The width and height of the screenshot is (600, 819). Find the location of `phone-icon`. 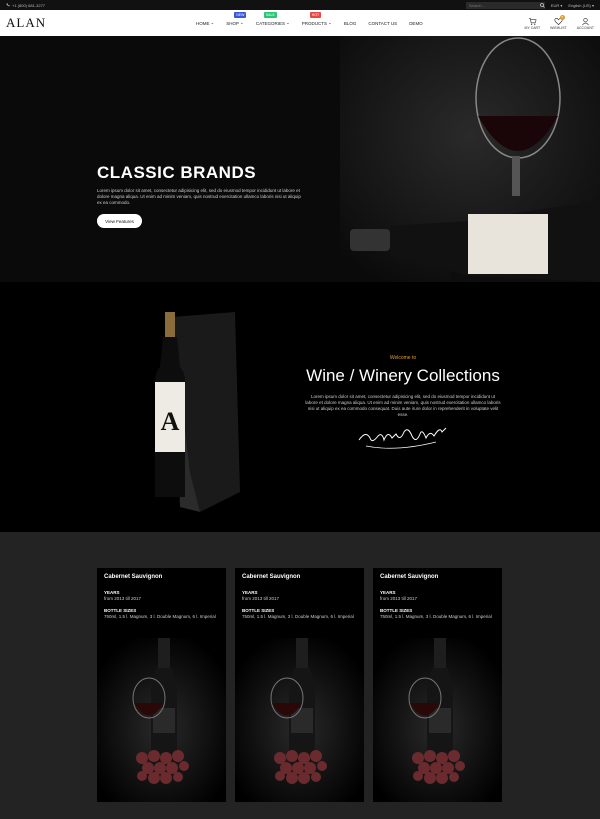

phone-icon is located at coordinates (8, 5).